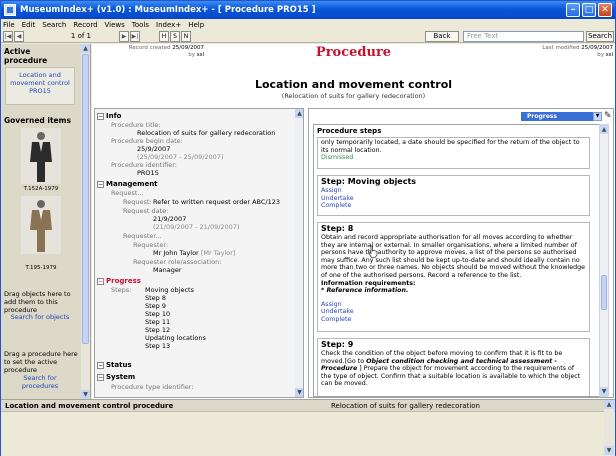 The image size is (616, 456). I want to click on menu-record: Record, so click(85, 25).